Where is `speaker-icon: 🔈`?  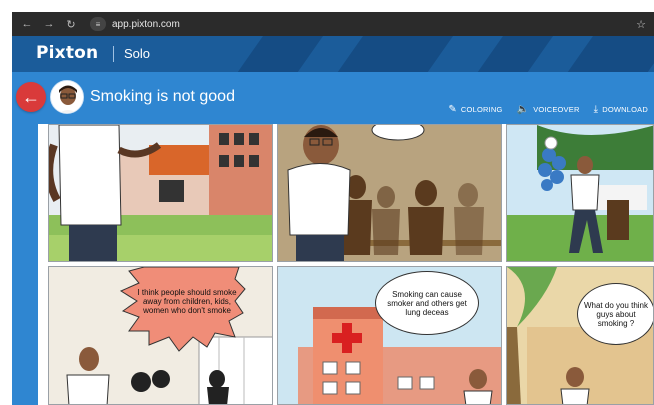
speaker-icon: 🔈 is located at coordinates (523, 109).